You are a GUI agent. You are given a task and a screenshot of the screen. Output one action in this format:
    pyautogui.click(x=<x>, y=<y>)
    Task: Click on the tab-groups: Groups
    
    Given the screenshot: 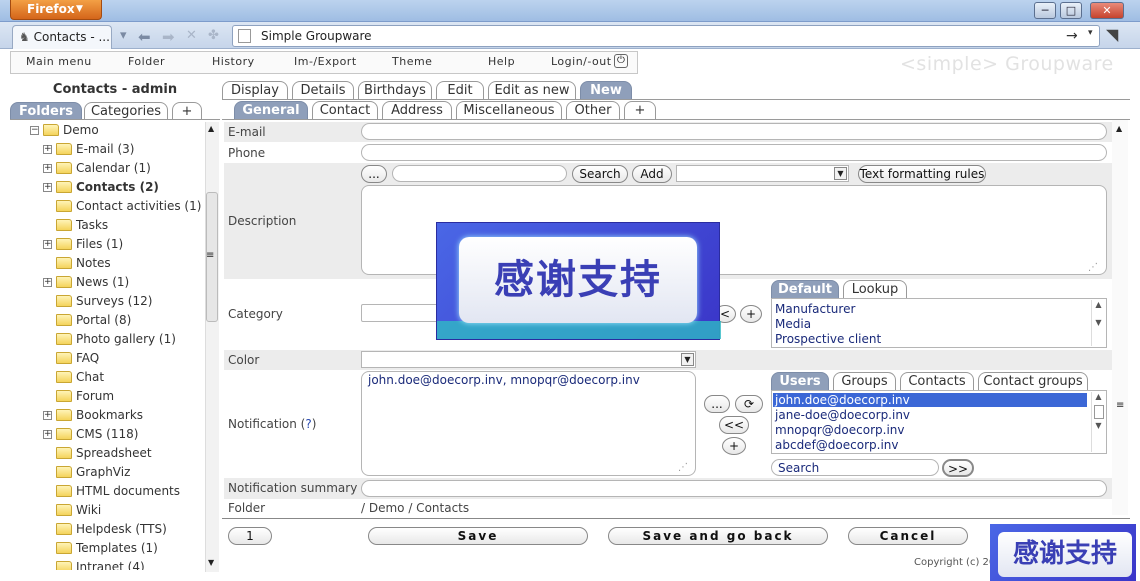 What is the action you would take?
    pyautogui.click(x=864, y=381)
    